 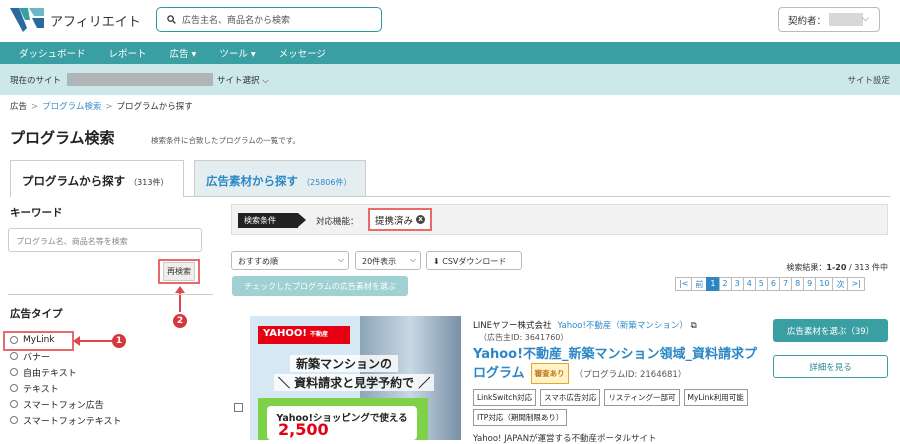 I want to click on condition-tag: 提携済み x, so click(x=400, y=219).